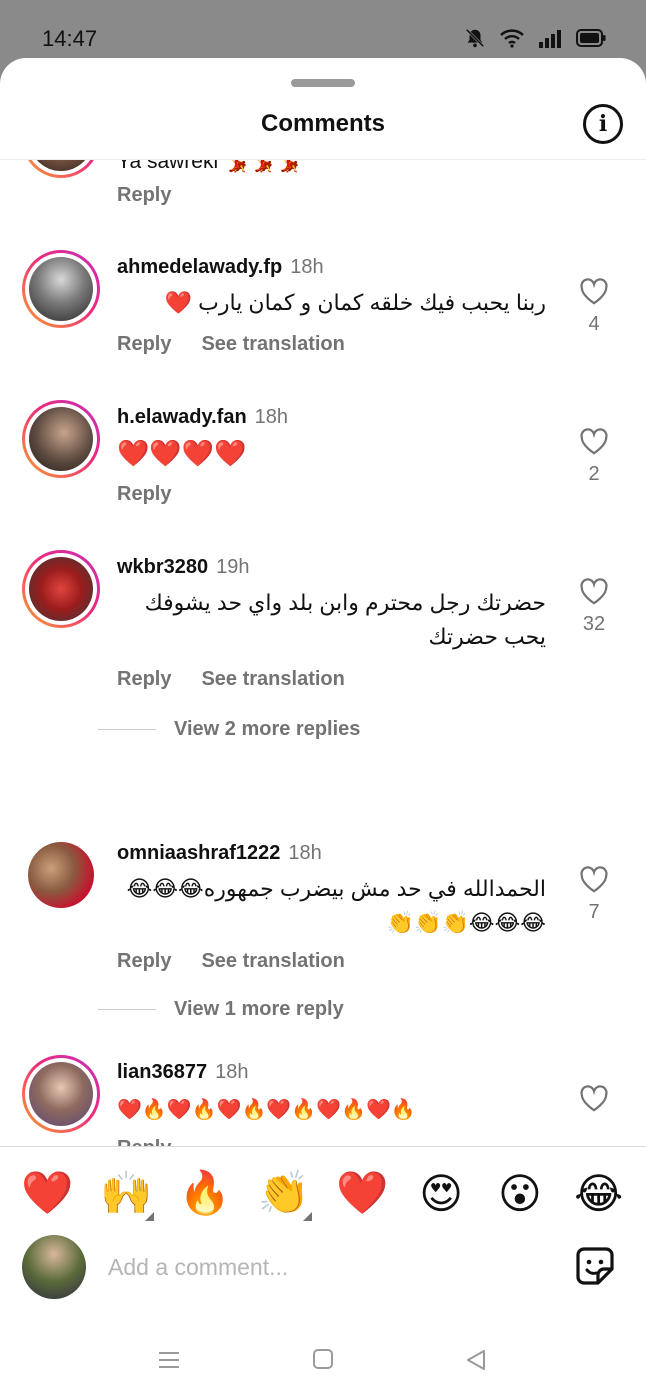 The width and height of the screenshot is (646, 1400). I want to click on info-icon: i, so click(603, 124).